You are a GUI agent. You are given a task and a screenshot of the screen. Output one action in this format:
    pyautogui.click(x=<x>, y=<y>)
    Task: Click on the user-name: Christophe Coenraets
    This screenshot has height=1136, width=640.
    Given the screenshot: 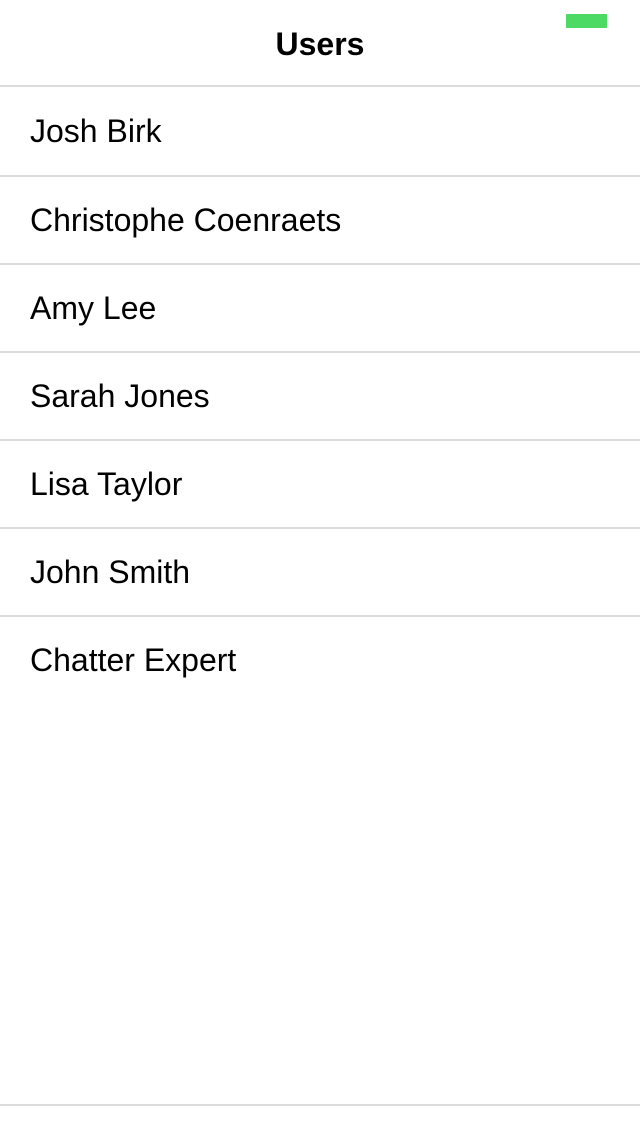 What is the action you would take?
    pyautogui.click(x=186, y=220)
    